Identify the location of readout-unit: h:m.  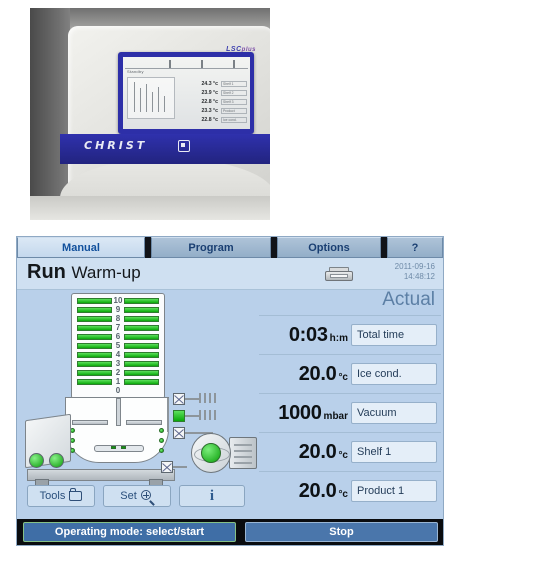
(338, 338).